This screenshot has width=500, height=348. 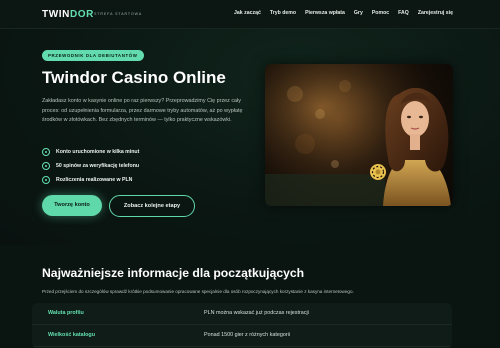 I want to click on nav-help: Pomoc, so click(x=380, y=13).